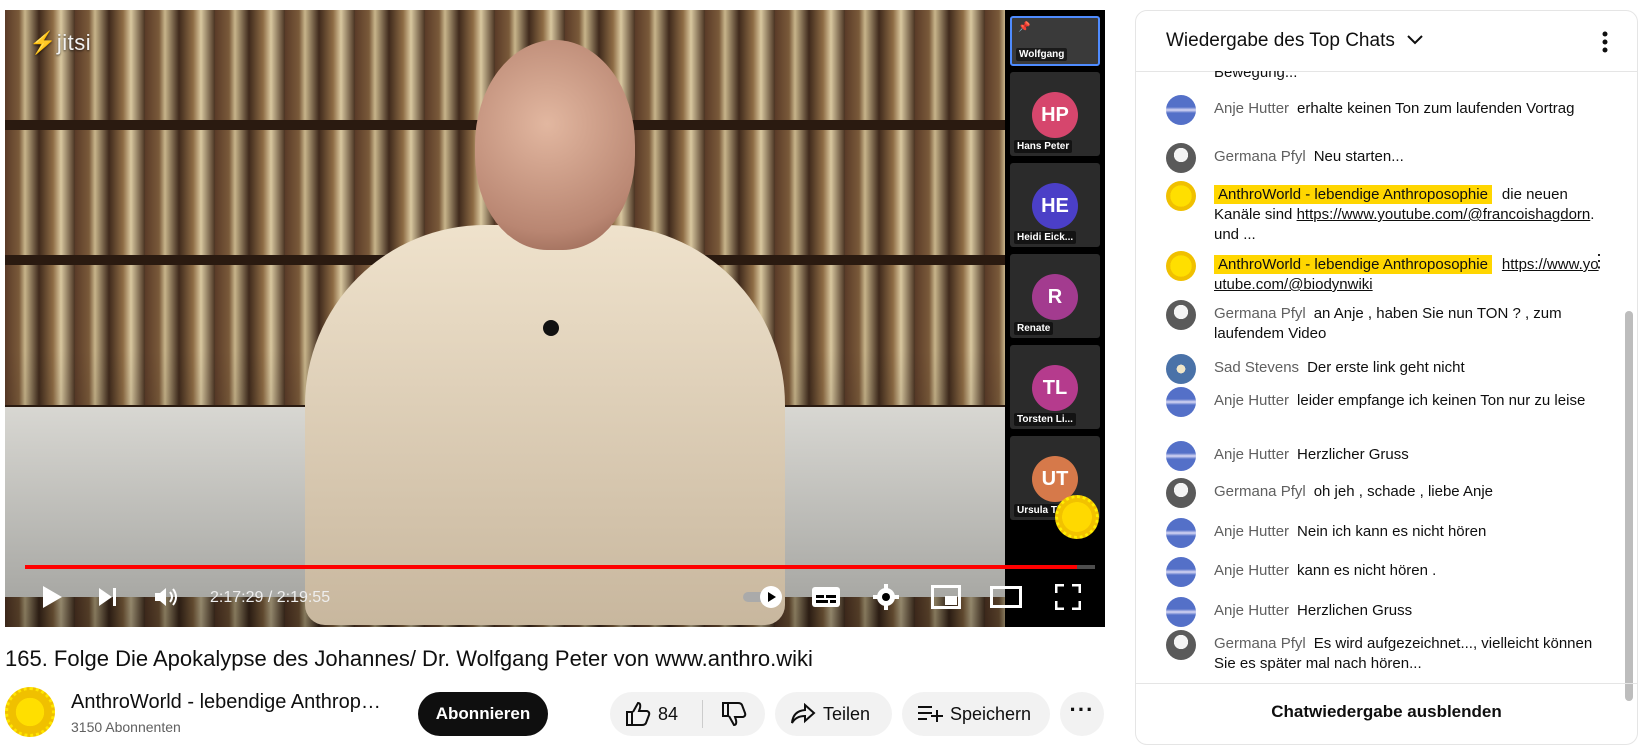  I want to click on like-button: 84, so click(657, 714).